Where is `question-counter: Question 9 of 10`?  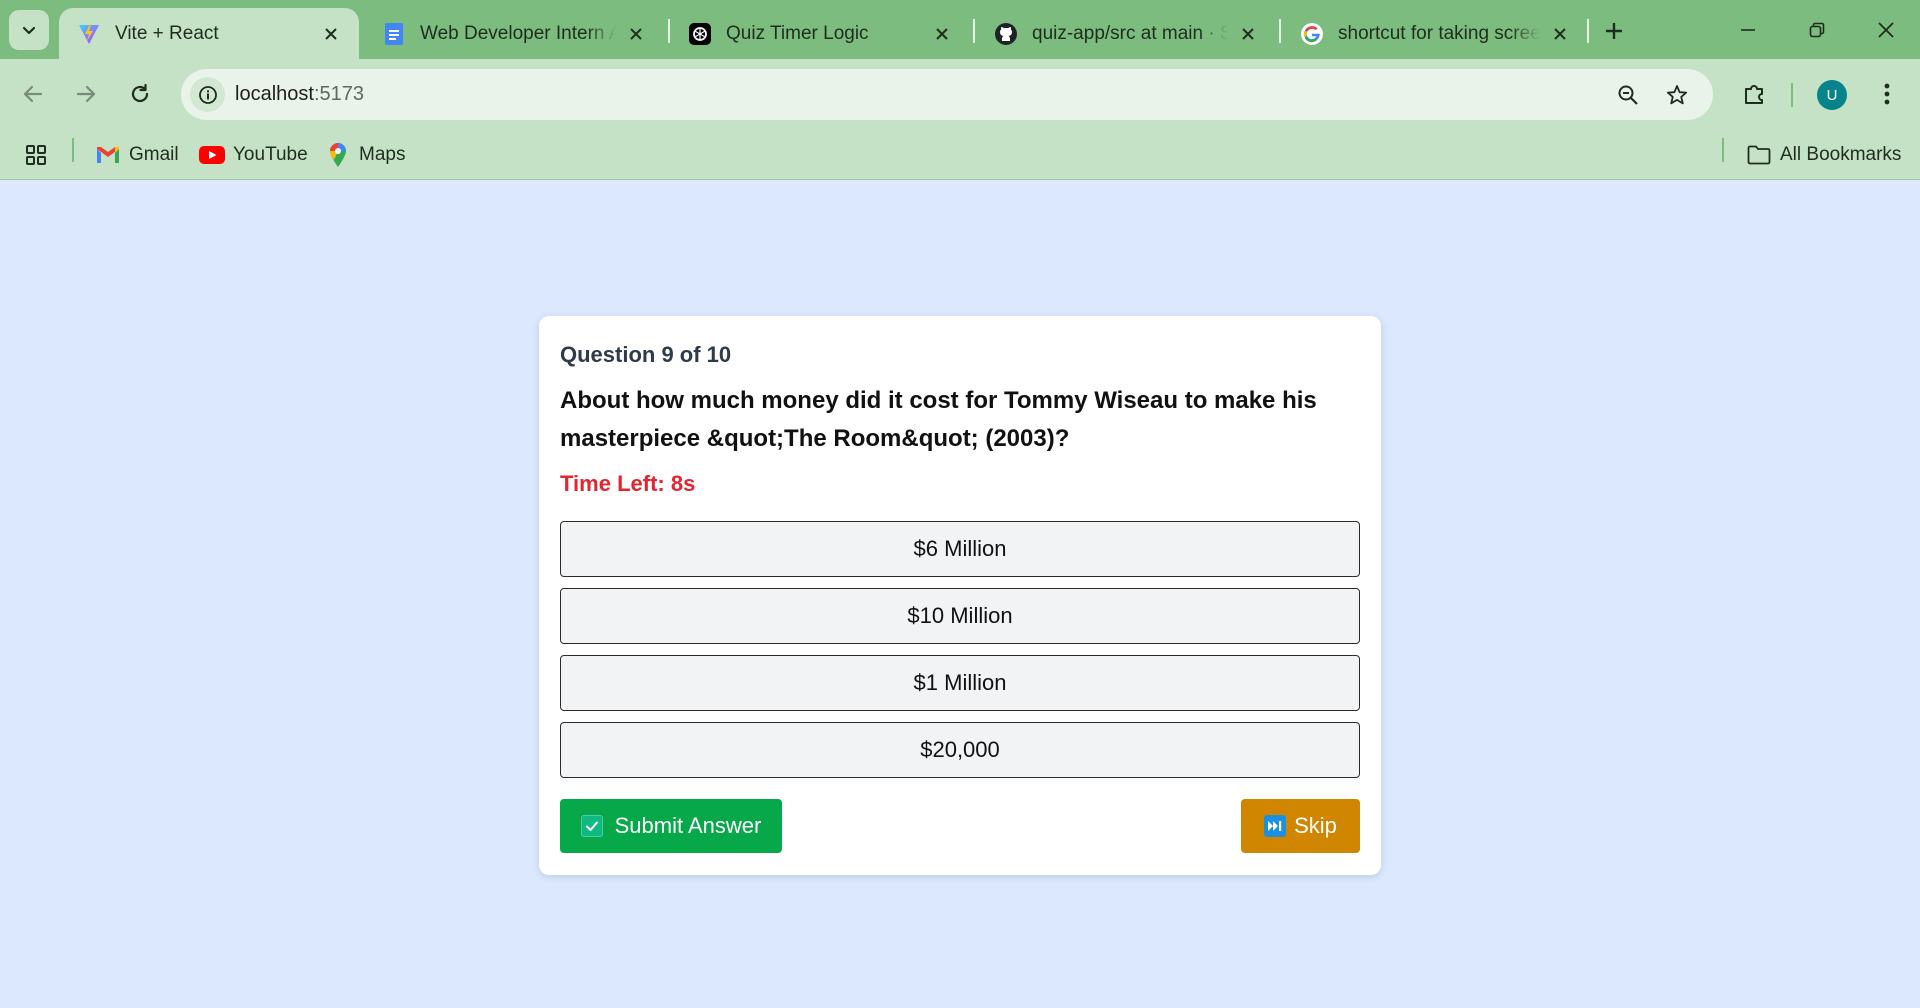
question-counter: Question 9 of 10 is located at coordinates (646, 354).